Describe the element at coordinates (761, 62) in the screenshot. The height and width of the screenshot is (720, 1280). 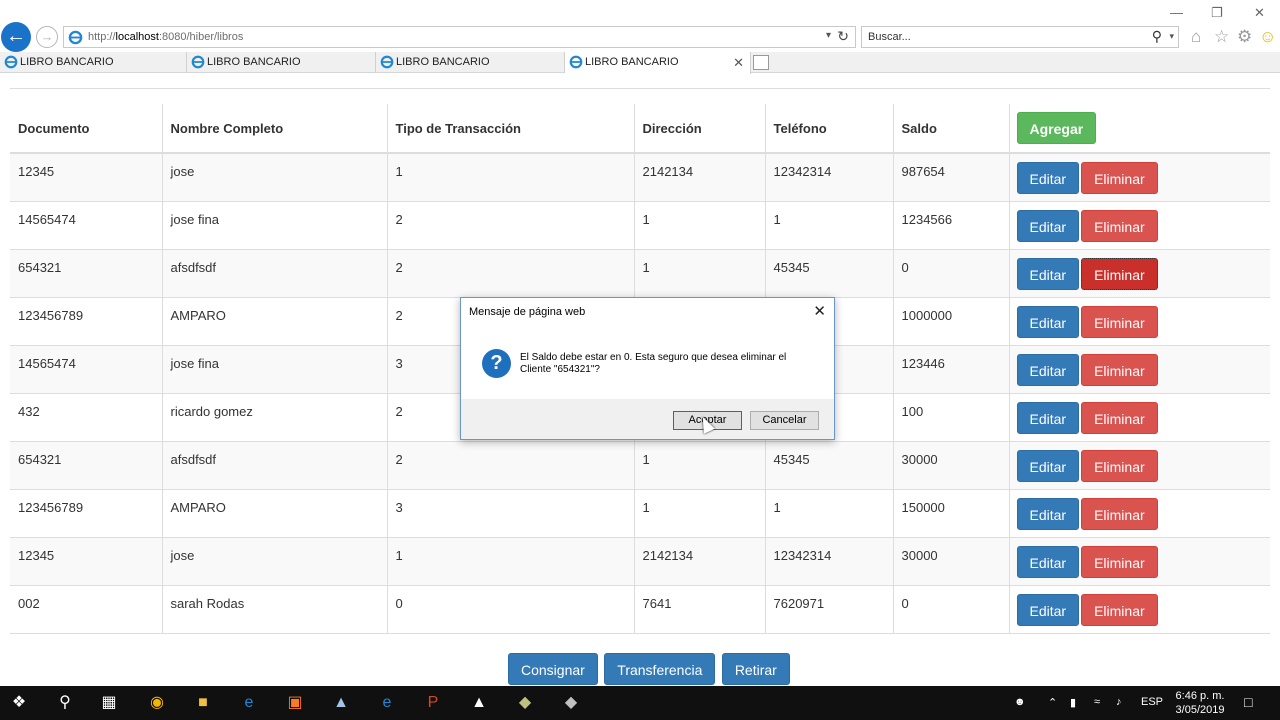
I see `new-tab-button` at that location.